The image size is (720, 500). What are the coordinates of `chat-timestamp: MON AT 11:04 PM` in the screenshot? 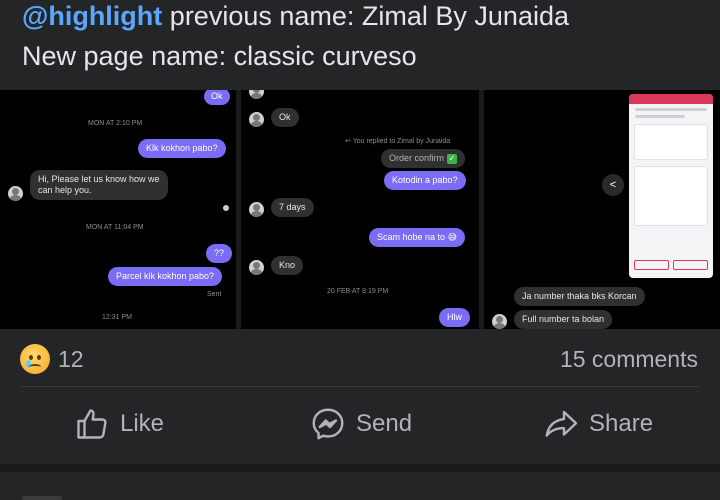 It's located at (115, 227).